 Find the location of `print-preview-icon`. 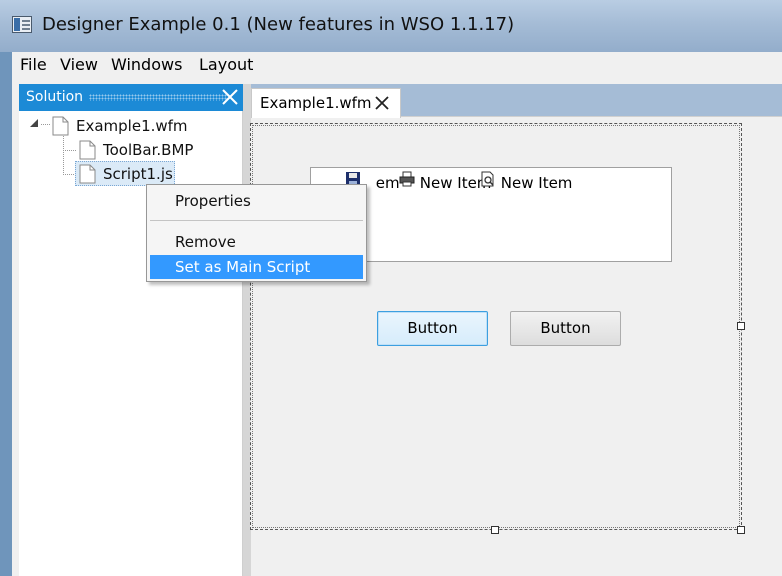

print-preview-icon is located at coordinates (487, 179).